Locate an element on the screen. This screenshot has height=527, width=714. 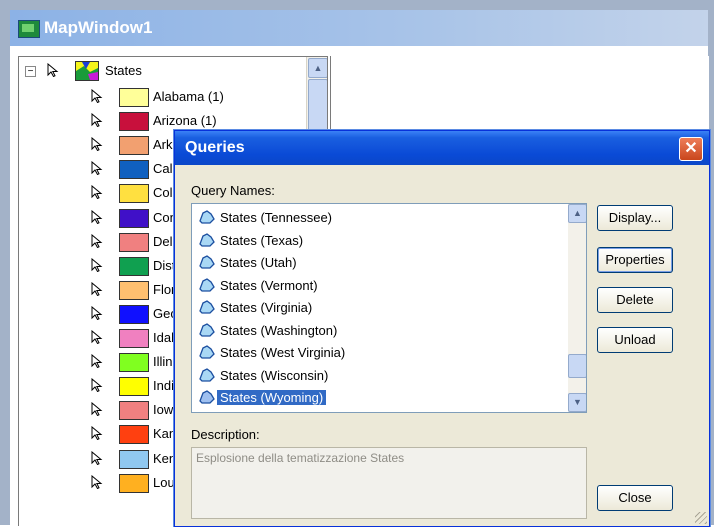
query-item-label: States (Tennessee) is located at coordinates (276, 217).